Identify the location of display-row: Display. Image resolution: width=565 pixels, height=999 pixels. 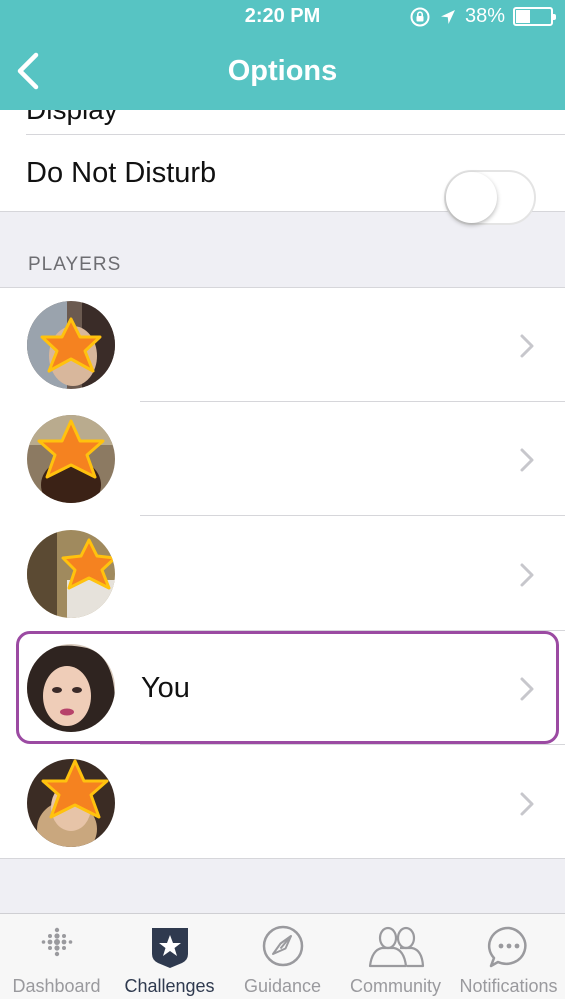
(295, 122).